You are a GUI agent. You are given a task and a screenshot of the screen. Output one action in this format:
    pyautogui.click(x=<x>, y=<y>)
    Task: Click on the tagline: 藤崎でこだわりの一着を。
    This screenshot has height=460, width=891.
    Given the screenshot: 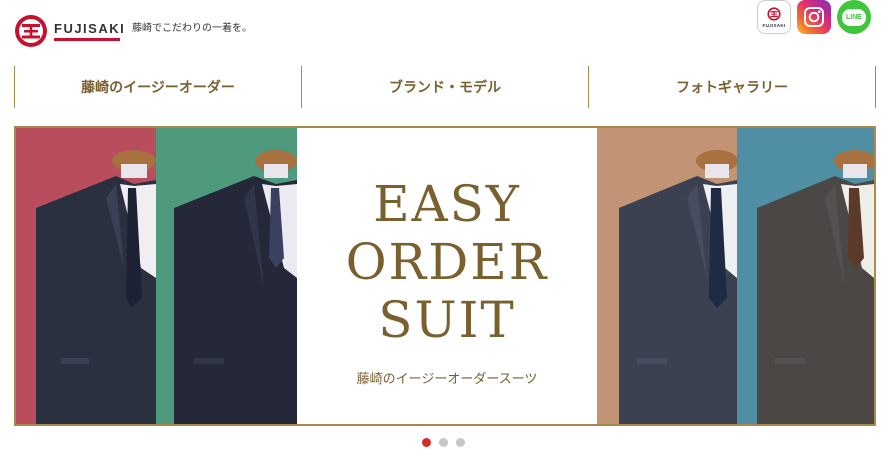 What is the action you would take?
    pyautogui.click(x=192, y=28)
    